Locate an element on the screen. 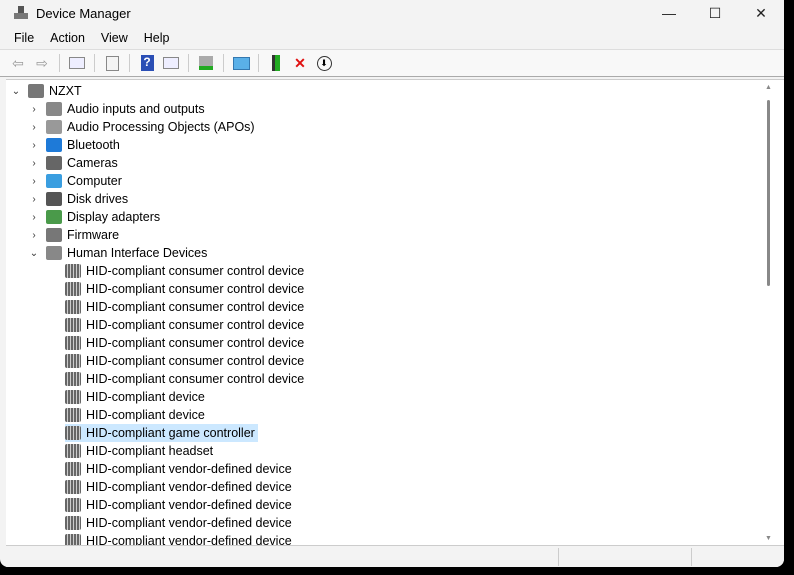 This screenshot has height=575, width=794. uninstall-device-button: ✕ is located at coordinates (300, 63).